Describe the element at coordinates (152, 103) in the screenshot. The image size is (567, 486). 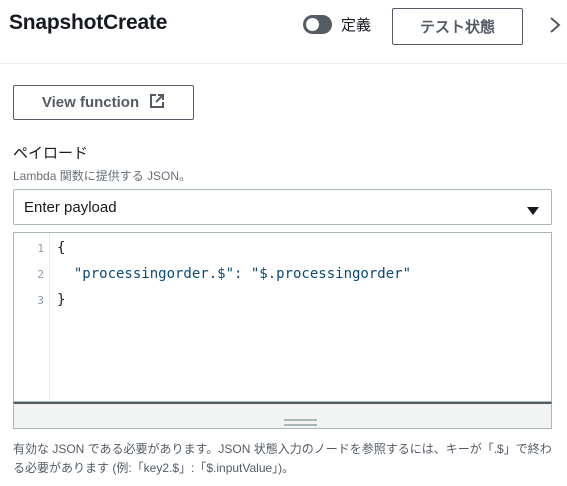
I see `external-link-icon` at that location.